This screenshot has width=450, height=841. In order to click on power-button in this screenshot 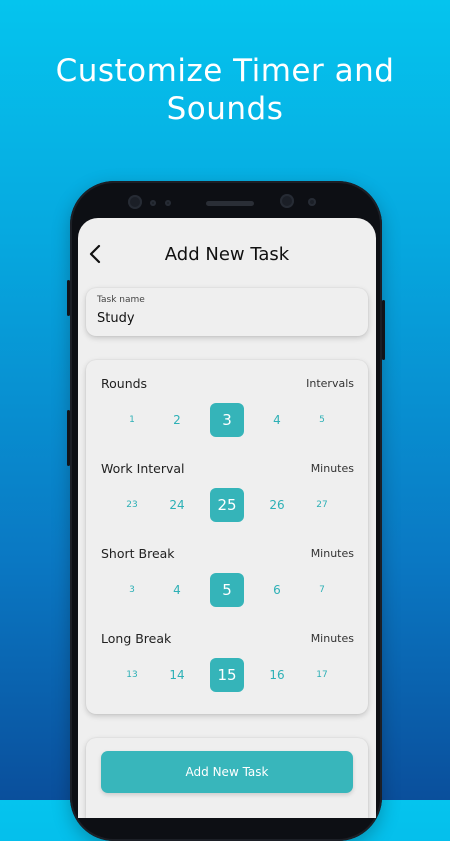, I will do `click(383, 330)`.